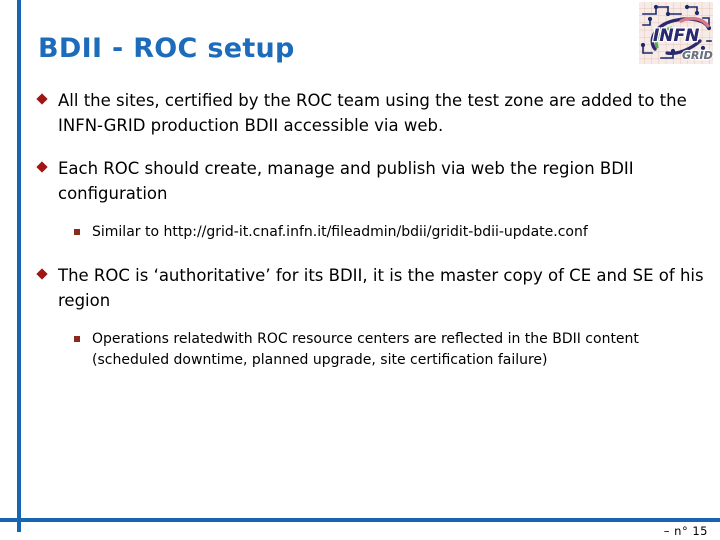  What do you see at coordinates (685, 531) in the screenshot?
I see `slide-number: – n° 15` at bounding box center [685, 531].